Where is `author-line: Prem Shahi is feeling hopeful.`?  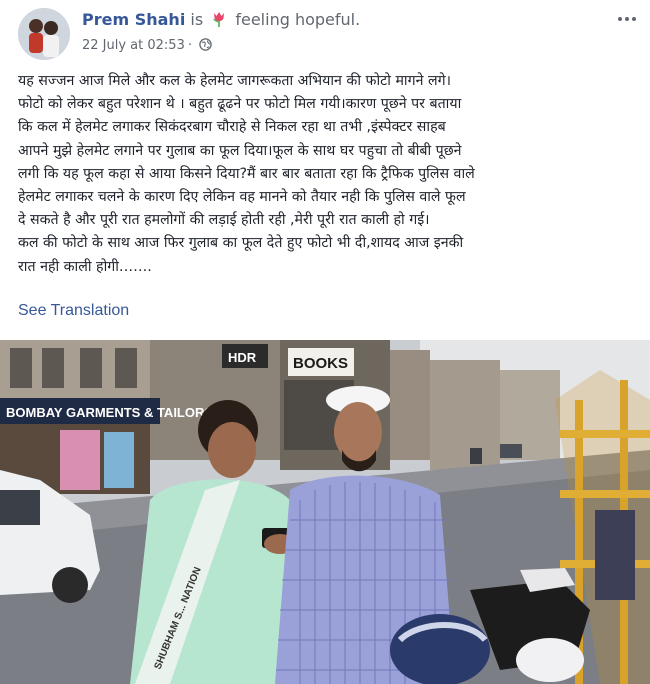 author-line: Prem Shahi is feeling hopeful. is located at coordinates (221, 21).